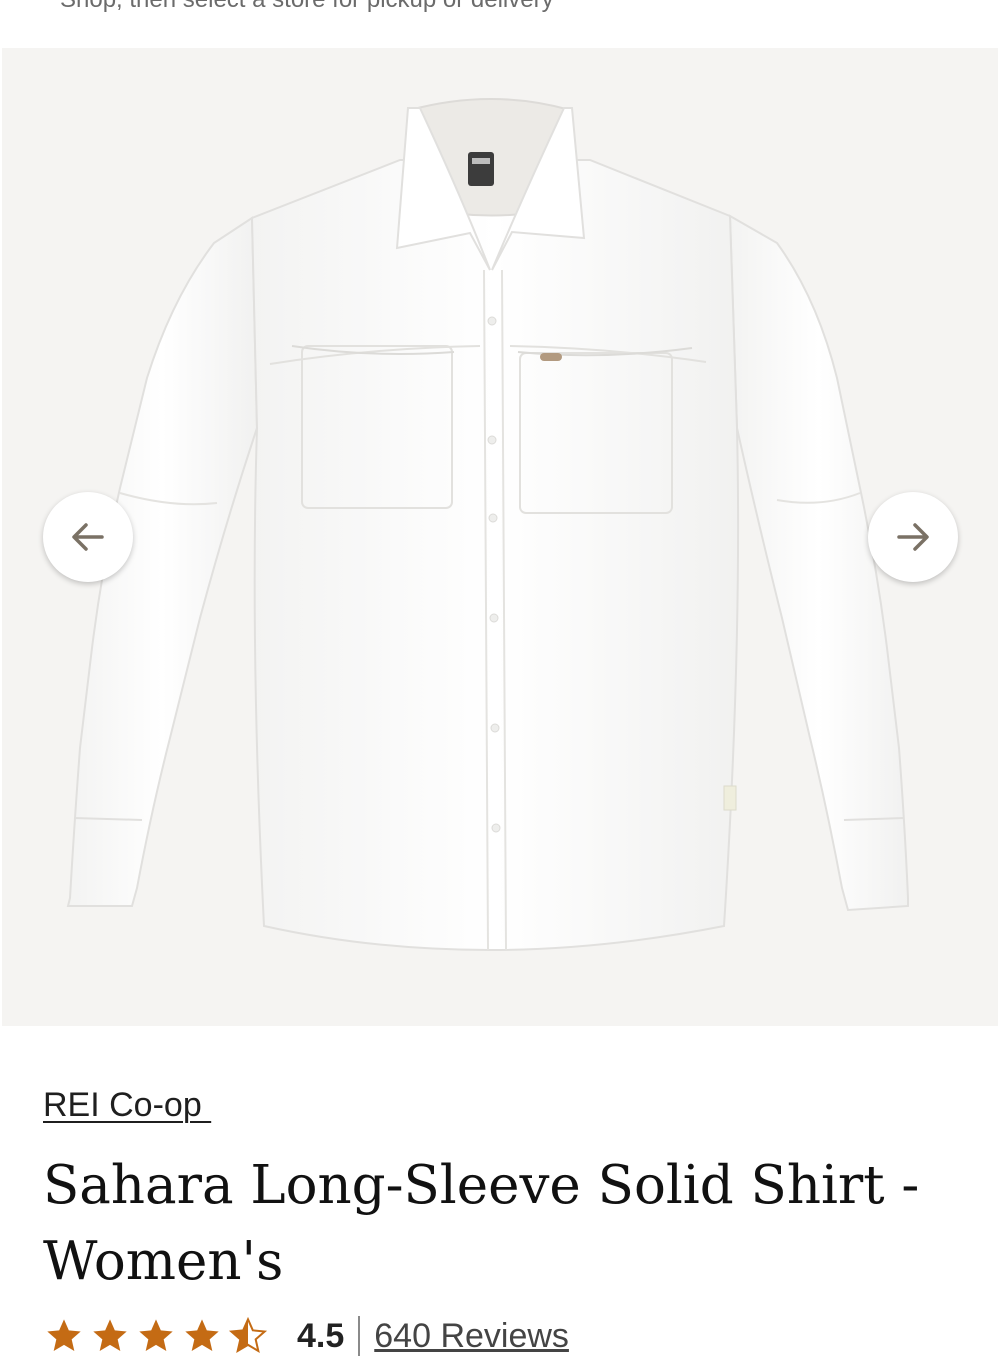 Image resolution: width=1000 pixels, height=1356 pixels. Describe the element at coordinates (481, 1223) in the screenshot. I see `product-title: Sahara Long-Sleeve Solid Shirt - Women's` at that location.